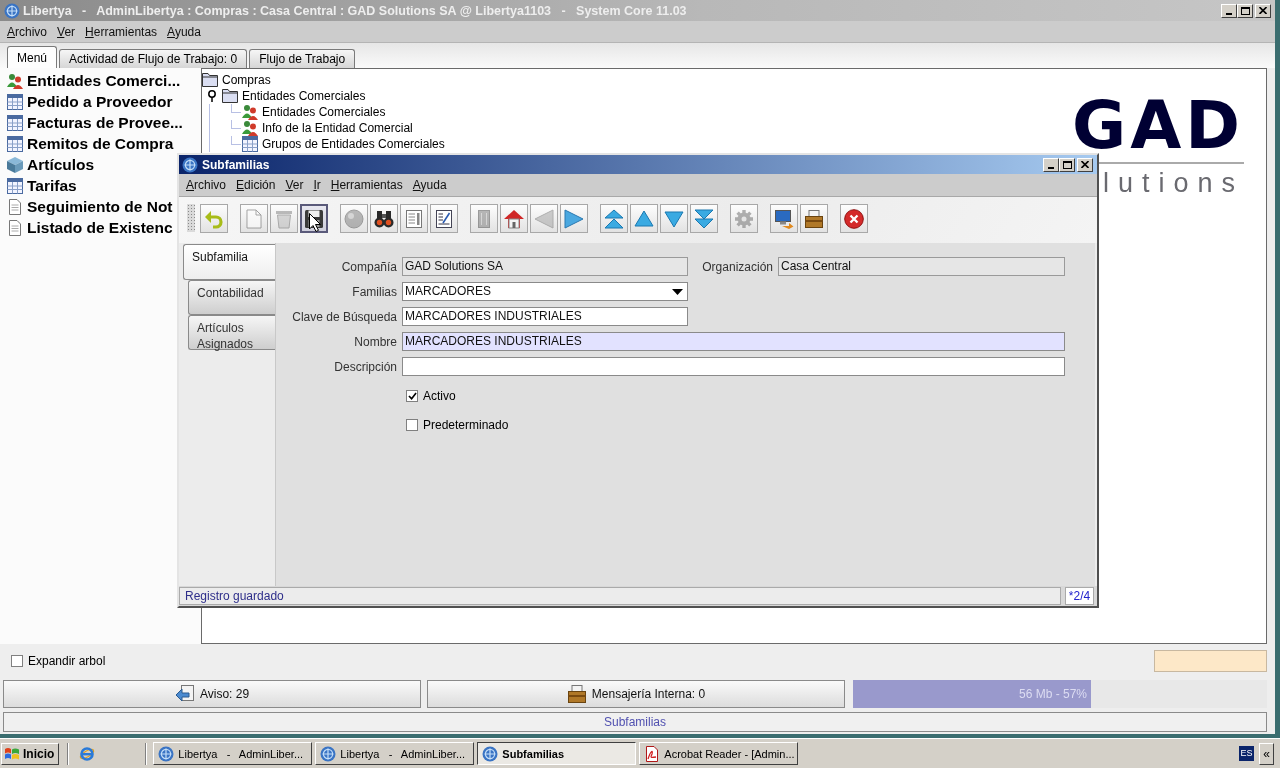  I want to click on menu-item: Edición, so click(256, 185).